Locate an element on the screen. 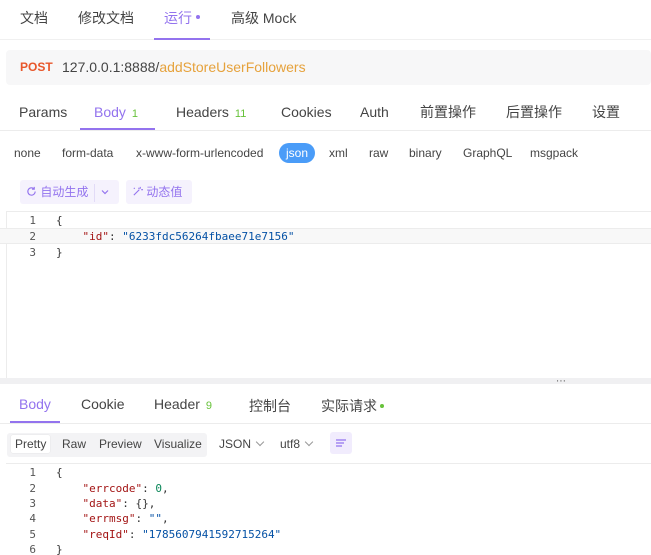  magic-wand-icon is located at coordinates (138, 191).